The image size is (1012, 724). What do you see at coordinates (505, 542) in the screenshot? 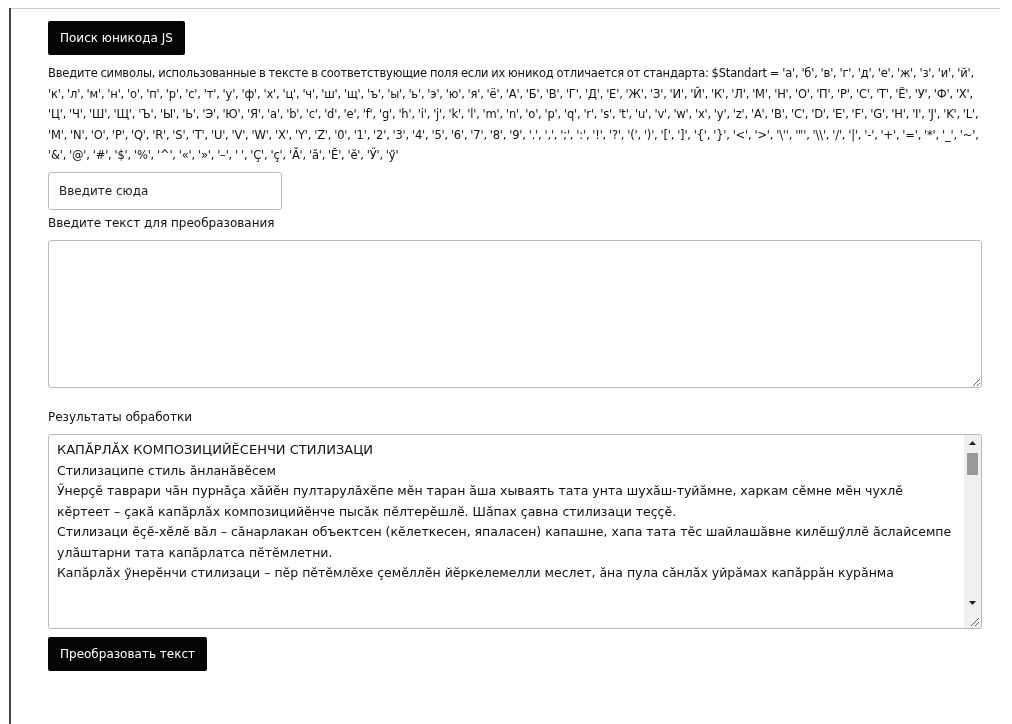
I see `result-paragraph: Стилизаци ĕçĕ-хĕлĕ вăл – сăнарлакан объектсен (кĕлеткесен, япаласен) капашне, хапа тата тĕс шайлашăвне килĕшӳллĕ ăслайсемпе улăштарни тата капăрлатса пĕтĕмлетни.` at bounding box center [505, 542].